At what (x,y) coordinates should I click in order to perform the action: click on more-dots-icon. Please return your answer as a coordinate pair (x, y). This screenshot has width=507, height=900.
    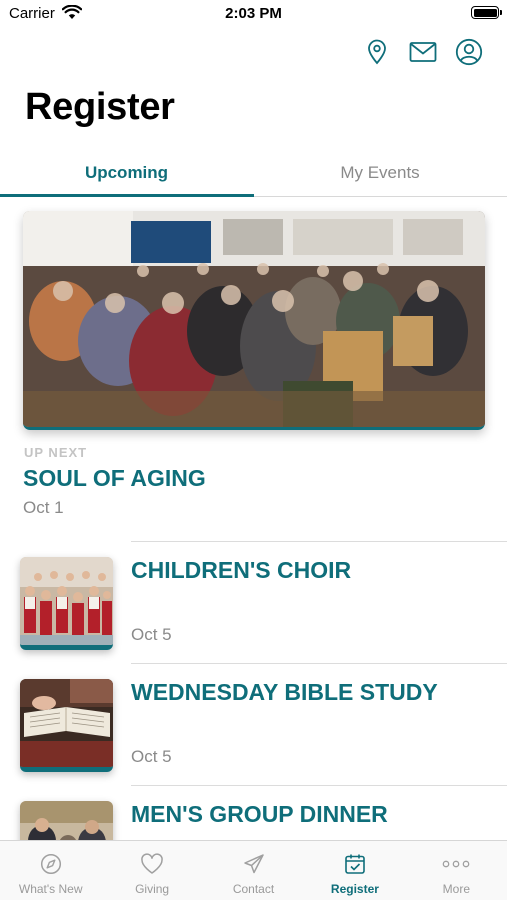
    Looking at the image, I should click on (456, 864).